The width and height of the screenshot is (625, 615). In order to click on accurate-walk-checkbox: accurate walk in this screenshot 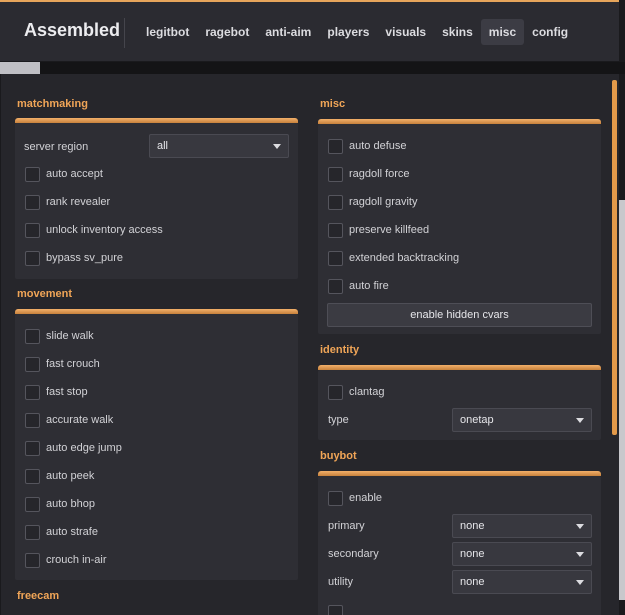, I will do `click(69, 420)`.